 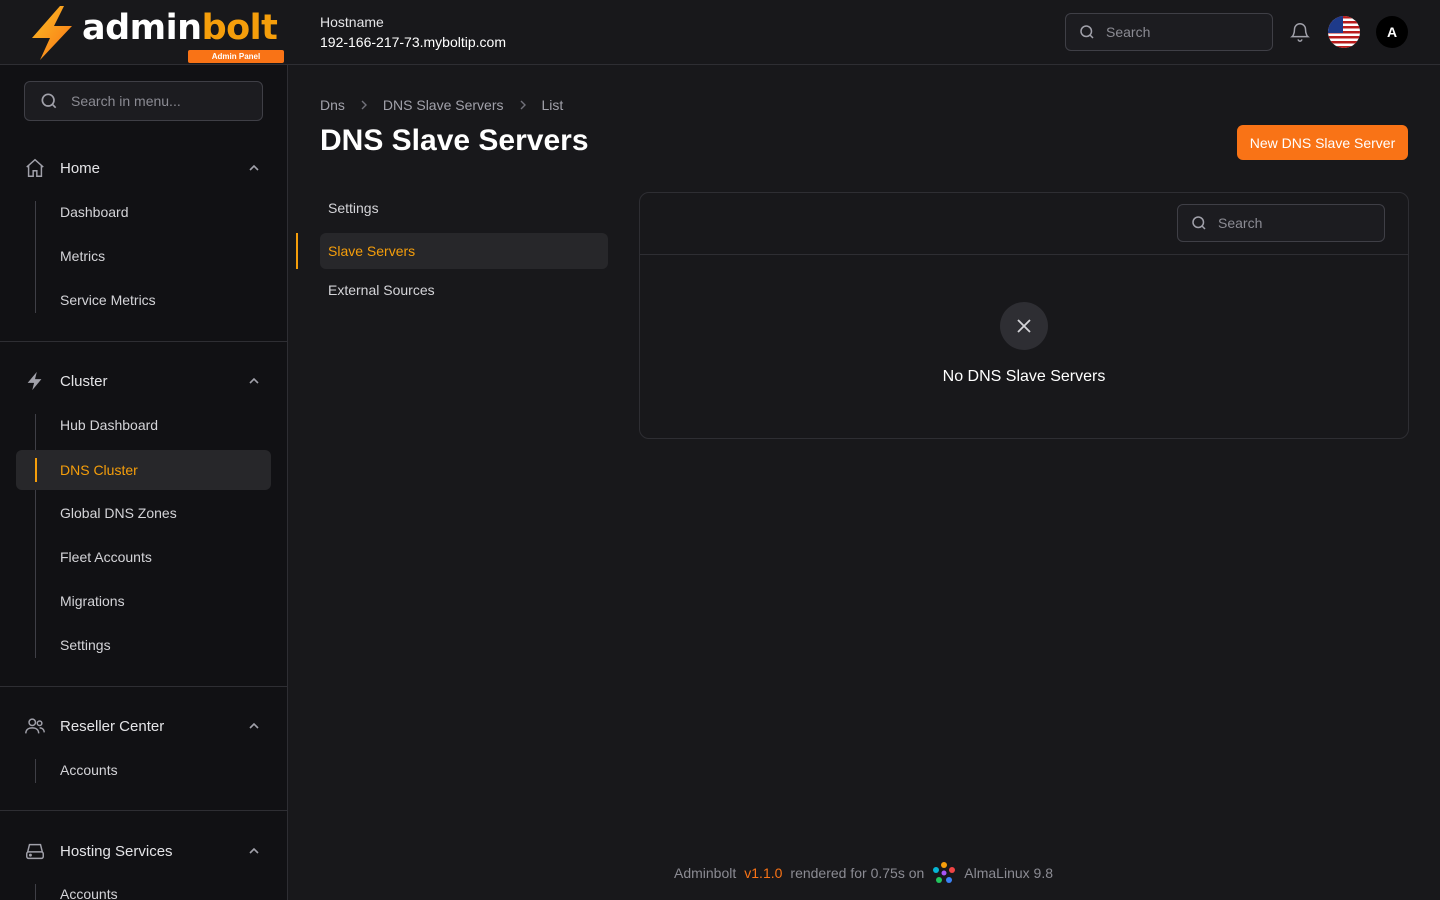 What do you see at coordinates (1344, 32) in the screenshot?
I see `us-flag-icon` at bounding box center [1344, 32].